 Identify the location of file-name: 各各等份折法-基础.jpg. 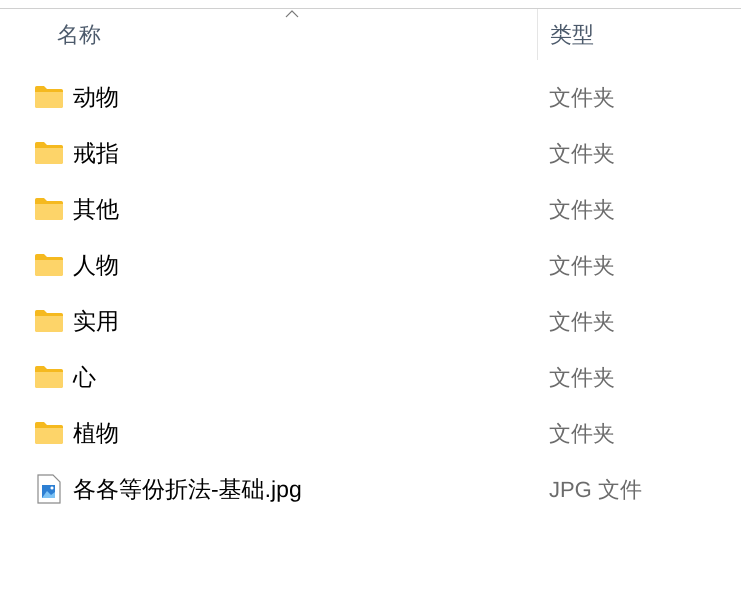
(187, 489).